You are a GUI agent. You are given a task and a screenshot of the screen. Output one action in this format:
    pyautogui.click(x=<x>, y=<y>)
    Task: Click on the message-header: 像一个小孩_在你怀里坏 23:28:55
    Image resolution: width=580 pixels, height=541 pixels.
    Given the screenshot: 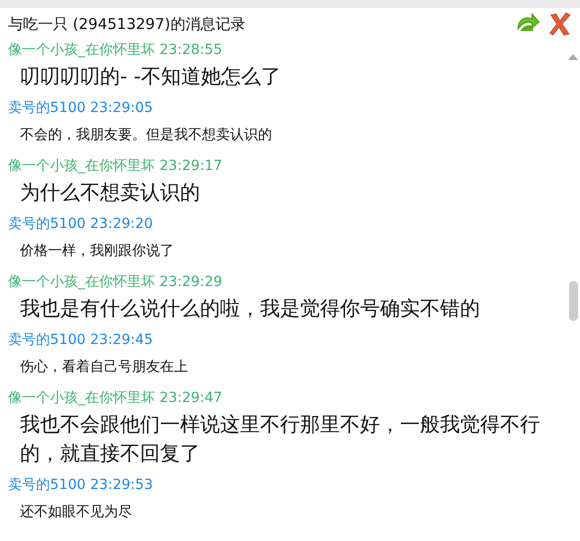 What is the action you would take?
    pyautogui.click(x=116, y=50)
    